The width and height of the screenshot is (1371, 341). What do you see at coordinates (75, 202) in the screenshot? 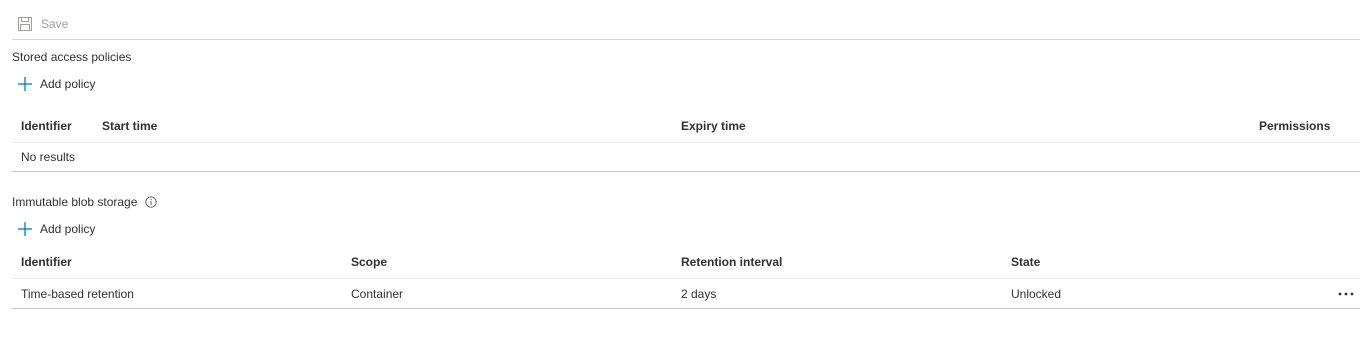
I see `section-title-label: Immutable blob storage` at bounding box center [75, 202].